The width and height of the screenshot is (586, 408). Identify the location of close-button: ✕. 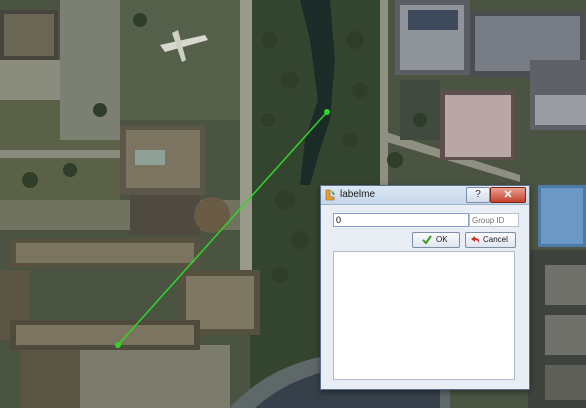
(508, 195).